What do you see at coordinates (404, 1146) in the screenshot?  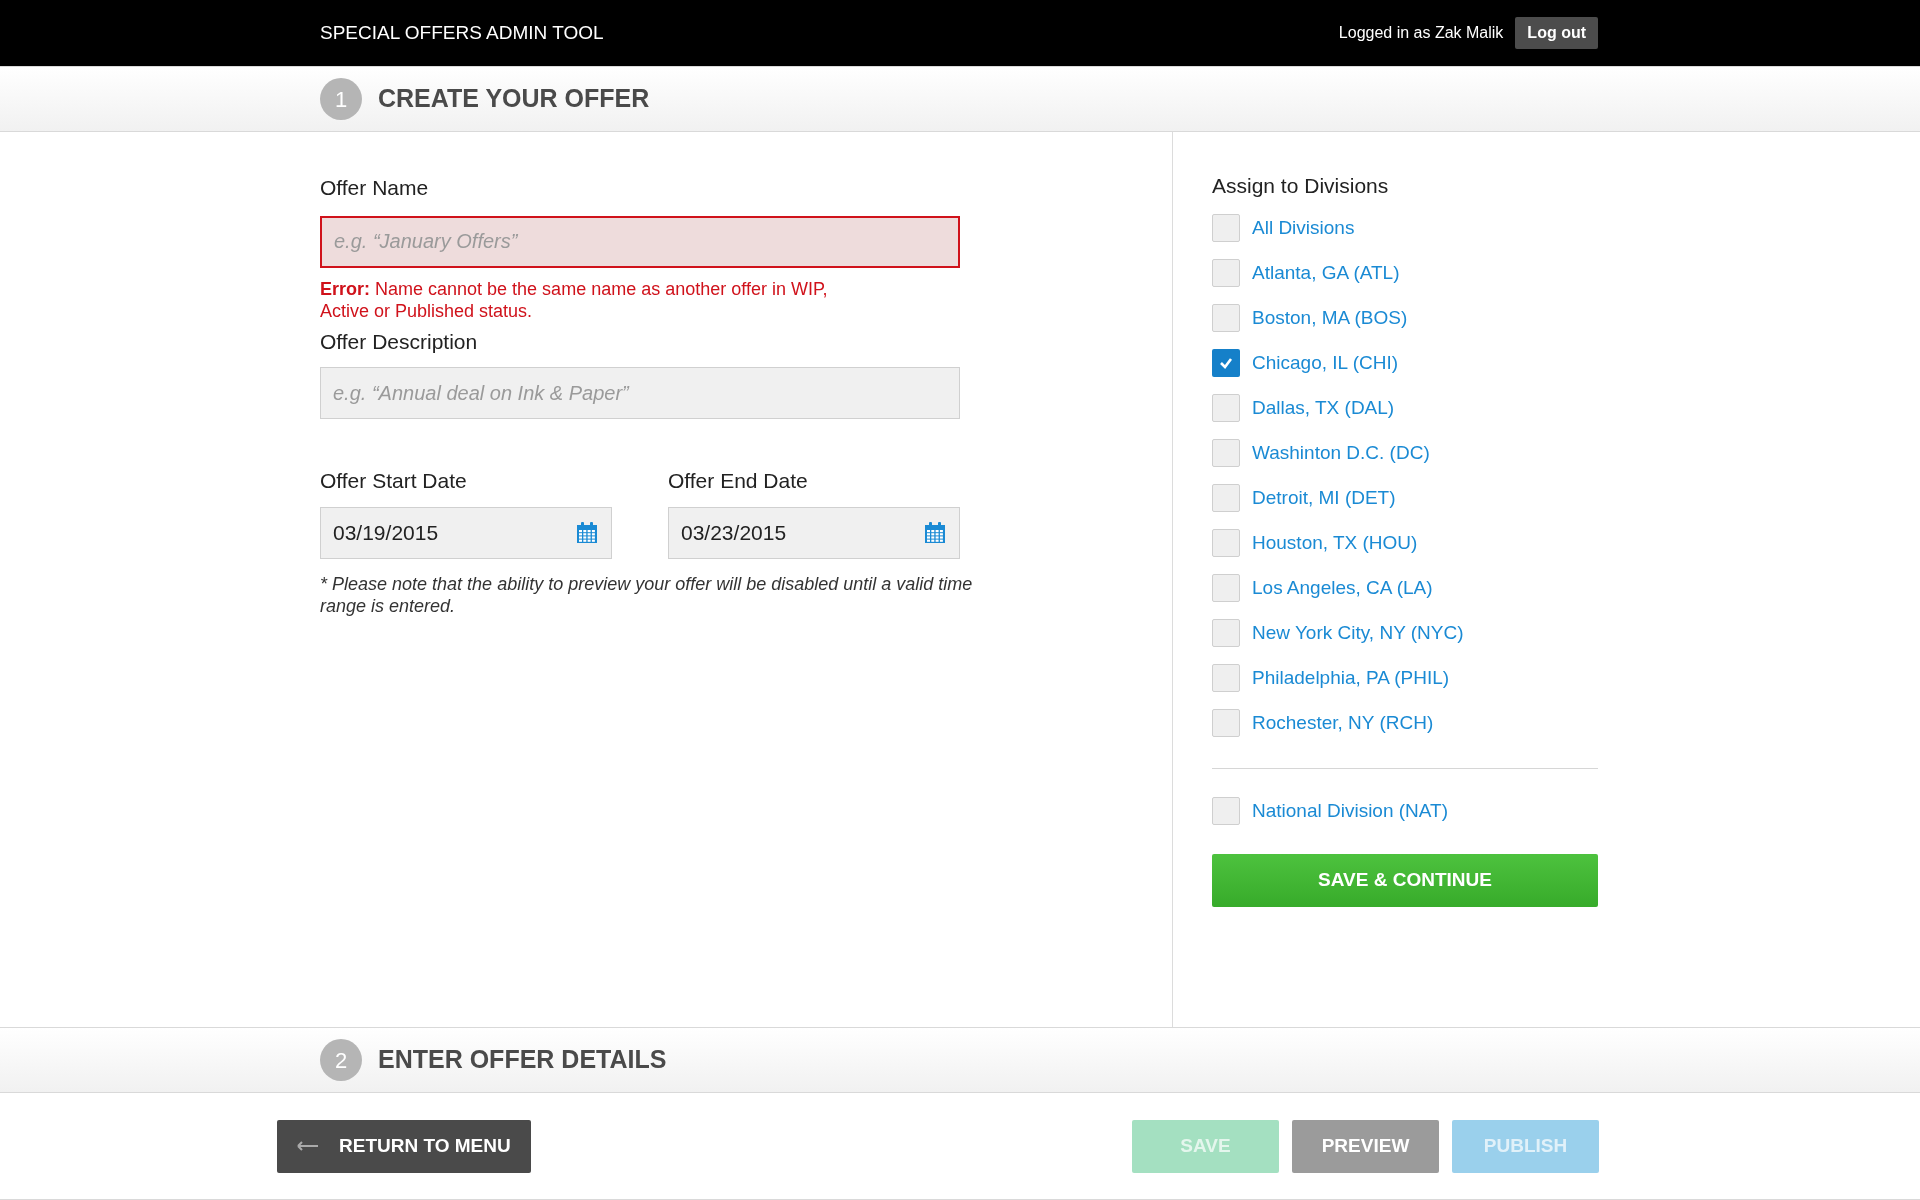 I see `return-to-menu-button: RETURN TO MENU` at bounding box center [404, 1146].